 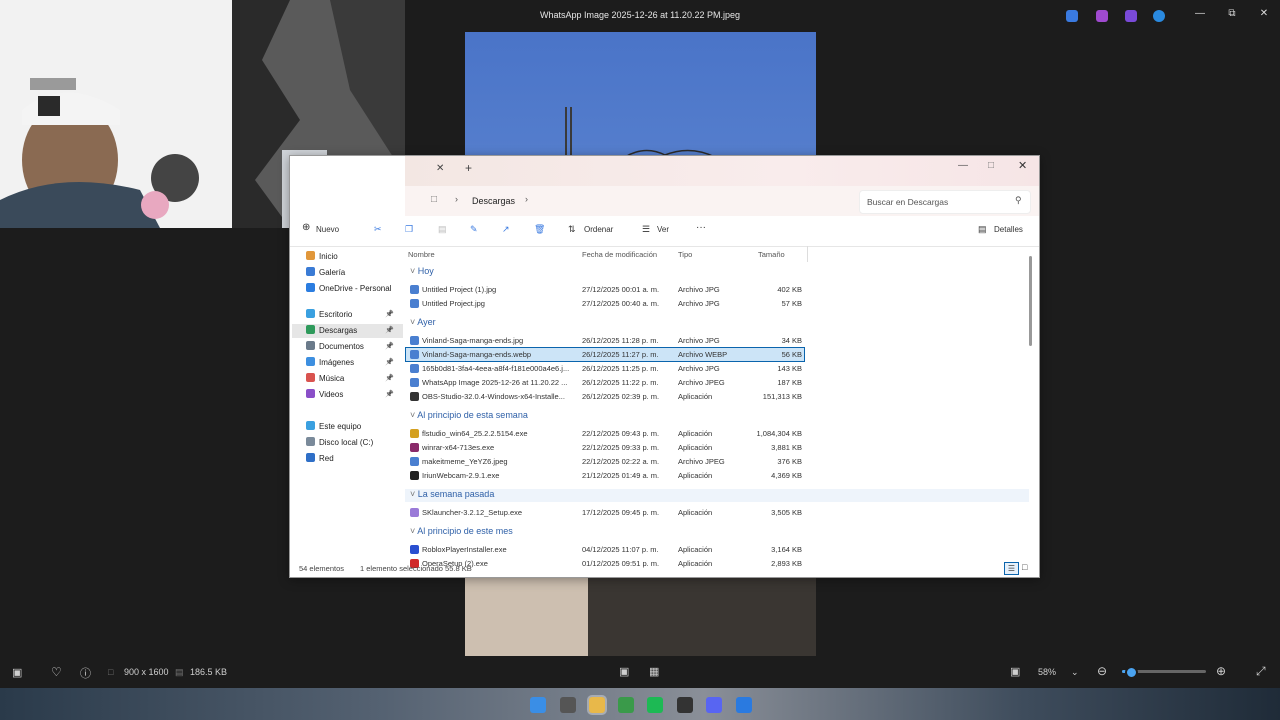 What do you see at coordinates (1159, 16) in the screenshot?
I see `onedrive-icon` at bounding box center [1159, 16].